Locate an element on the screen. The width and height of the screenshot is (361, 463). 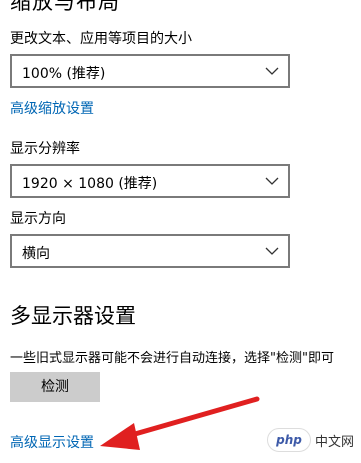
red-arrow-annotation is located at coordinates (180, 423).